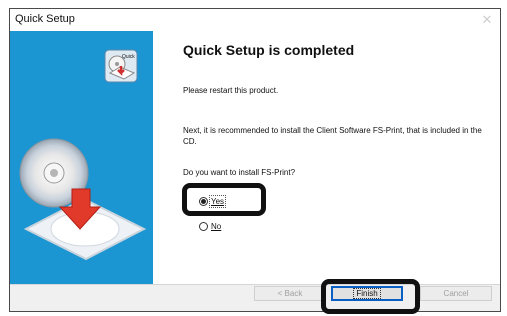  I want to click on page-title: Quick Setup is completed, so click(269, 50).